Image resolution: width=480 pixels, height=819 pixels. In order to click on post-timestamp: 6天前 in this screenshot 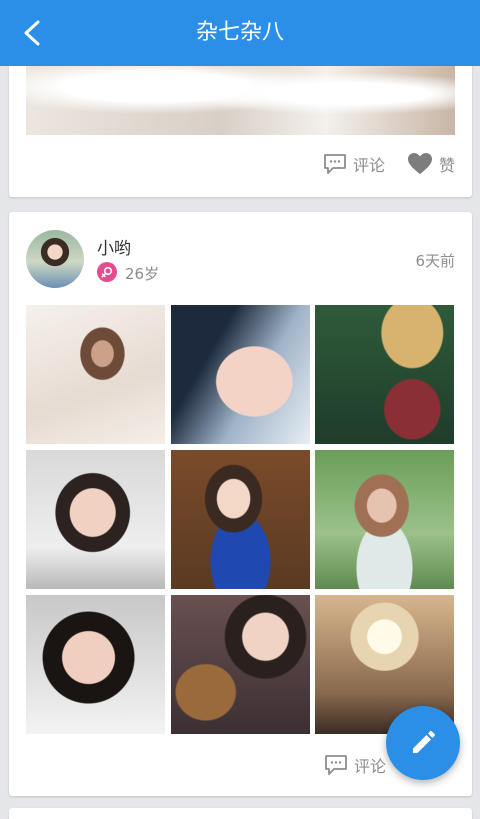, I will do `click(435, 261)`.